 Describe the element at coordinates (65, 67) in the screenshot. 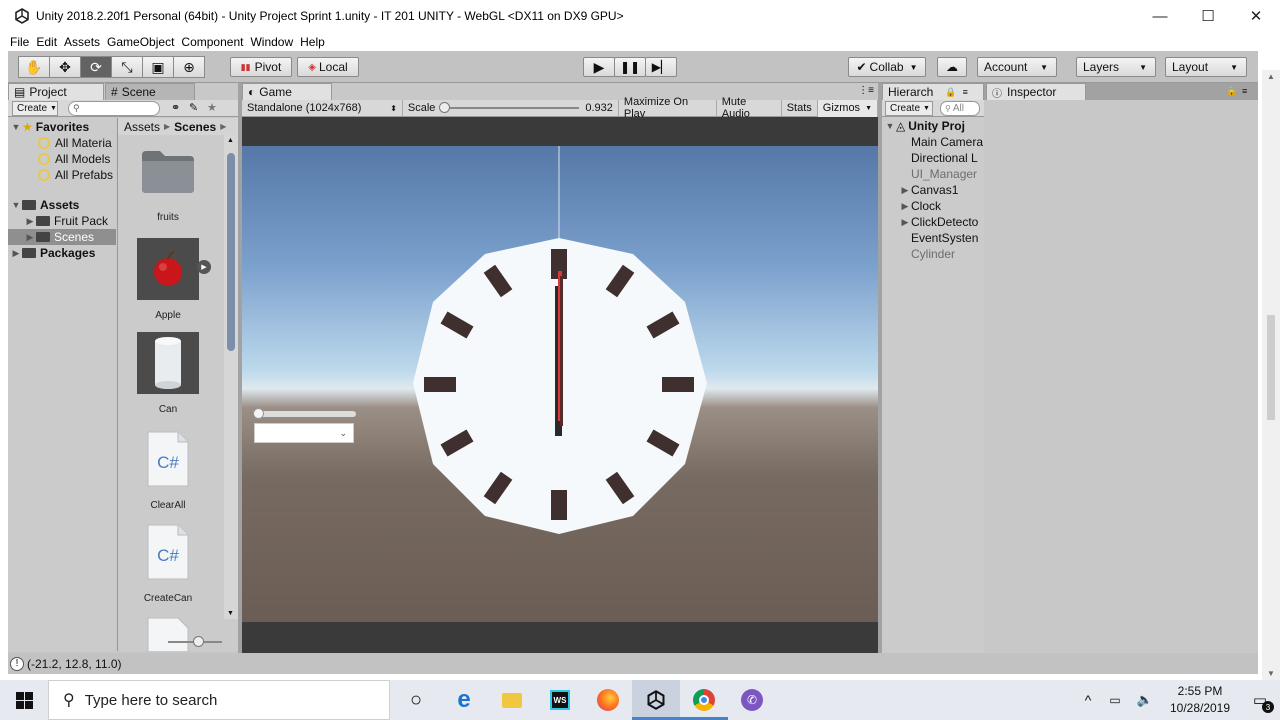

I see `move-tool-icon: ✥` at that location.